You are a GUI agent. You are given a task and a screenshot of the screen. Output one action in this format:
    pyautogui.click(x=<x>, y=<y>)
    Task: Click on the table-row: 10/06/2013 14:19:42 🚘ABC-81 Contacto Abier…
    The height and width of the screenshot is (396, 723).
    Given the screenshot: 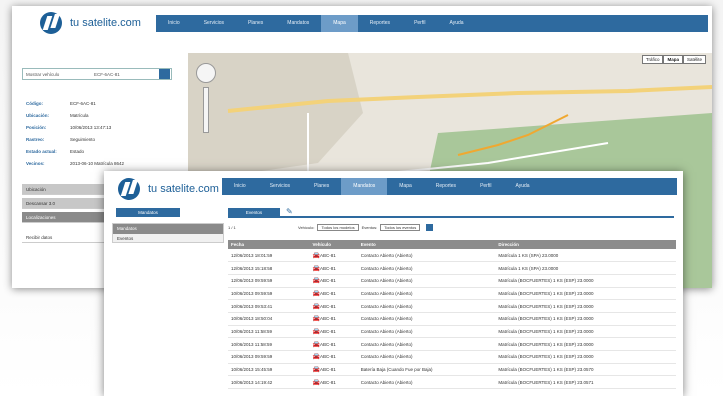 What is the action you would take?
    pyautogui.click(x=452, y=382)
    